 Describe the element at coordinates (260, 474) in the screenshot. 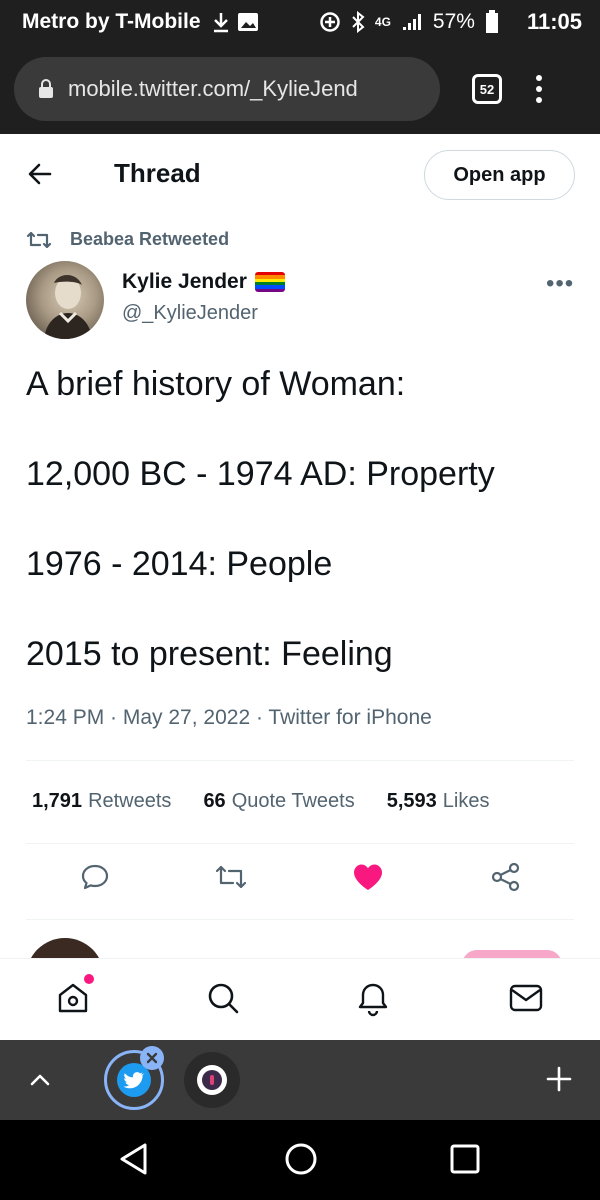

I see `tweet-line: 12,000 BC - 1974 AD: Property` at that location.